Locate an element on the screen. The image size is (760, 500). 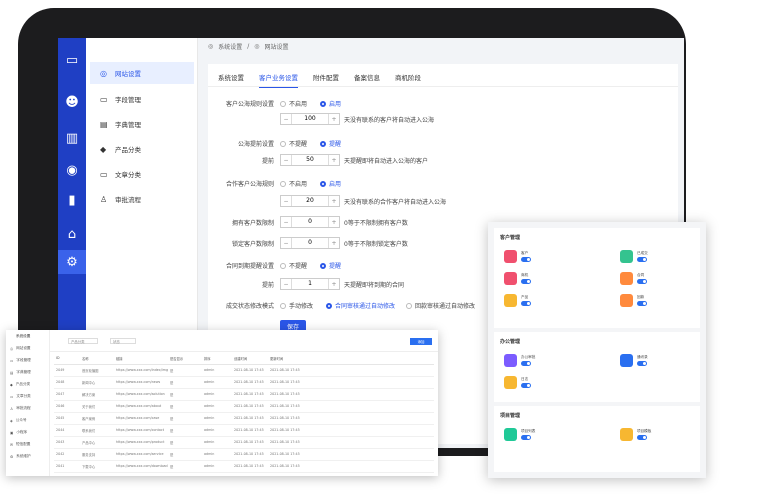
pool-days-value: 100 is located at coordinates (310, 119).